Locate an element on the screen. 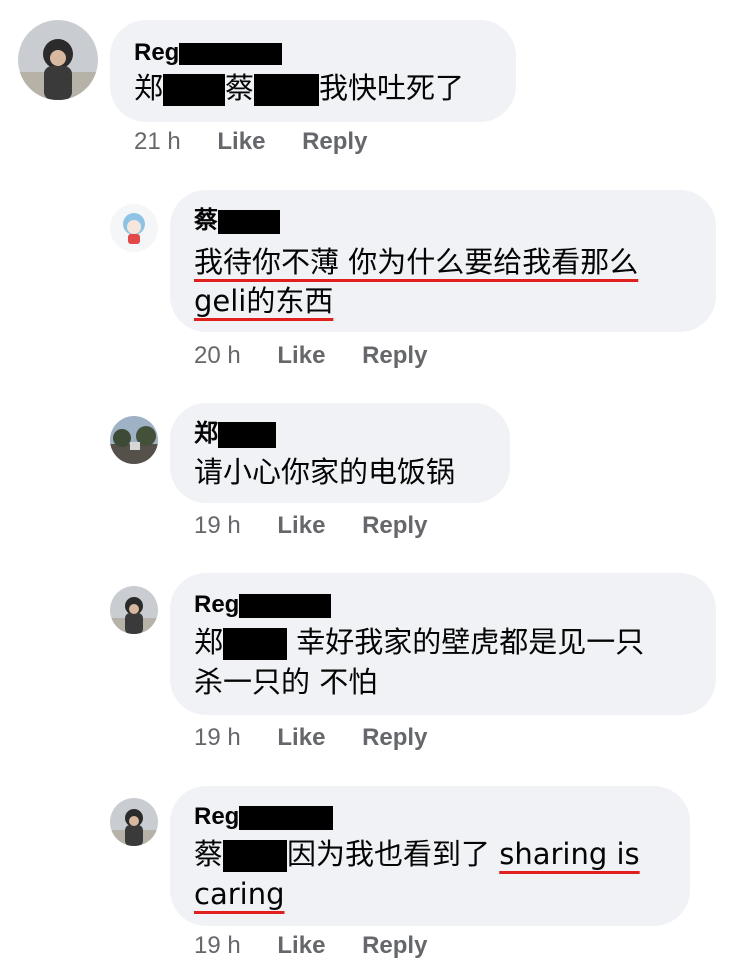 This screenshot has width=743, height=971. comment-author: 蔡 is located at coordinates (237, 221).